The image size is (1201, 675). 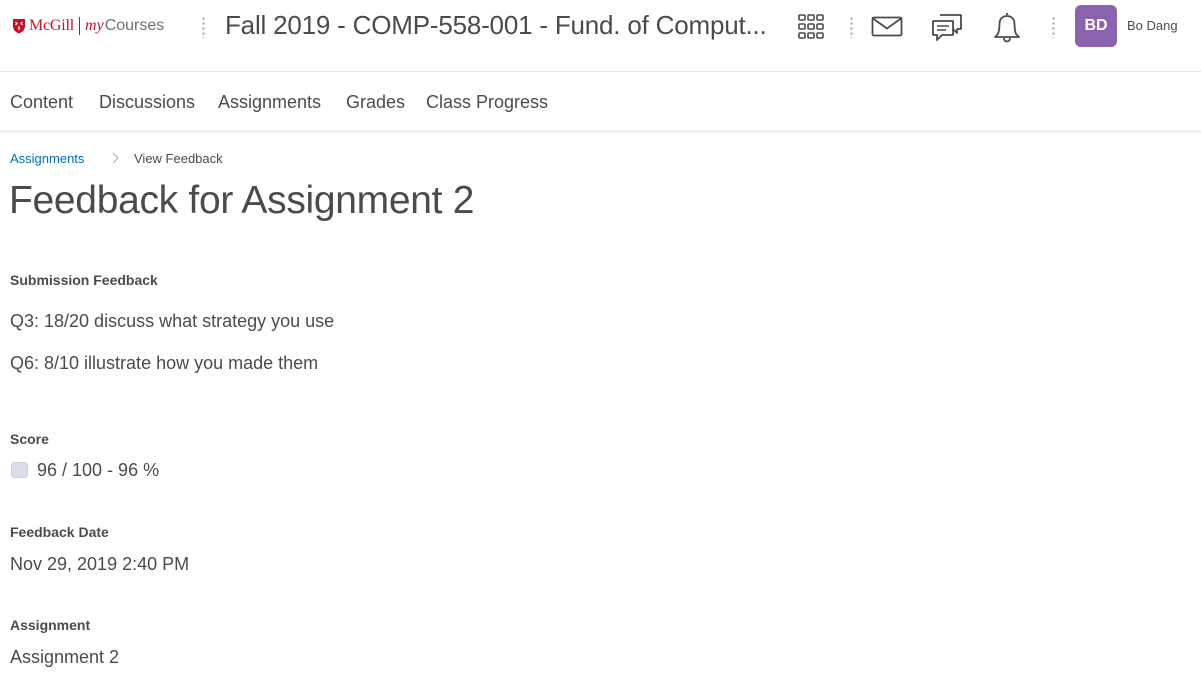 I want to click on logo-divider, so click(x=80, y=26).